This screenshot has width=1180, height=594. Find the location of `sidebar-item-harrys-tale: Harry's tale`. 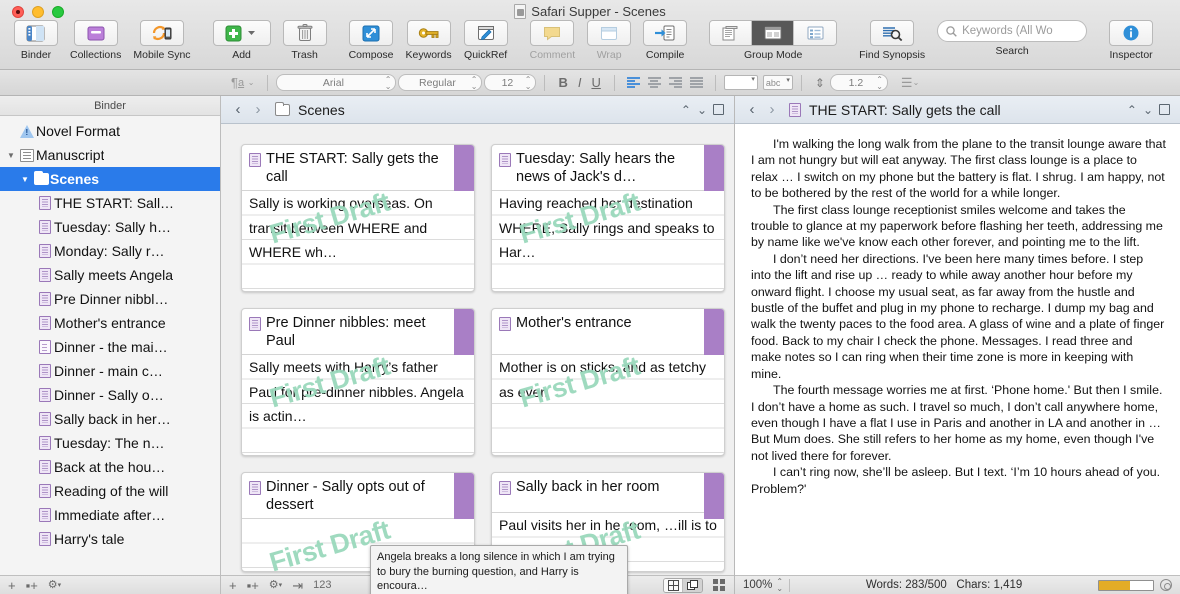

sidebar-item-harrys-tale: Harry's tale is located at coordinates (110, 539).